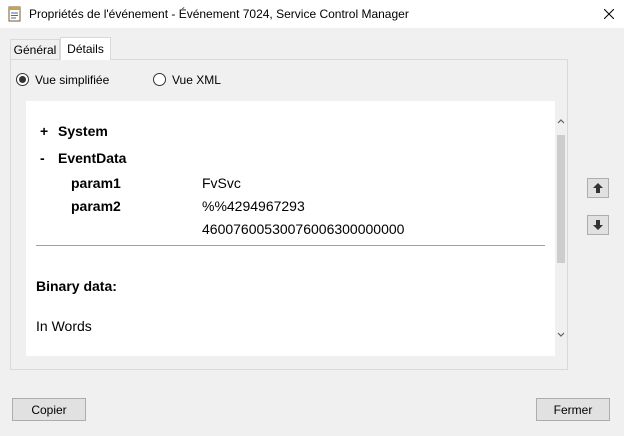  I want to click on copy-button: Copier, so click(49, 409).